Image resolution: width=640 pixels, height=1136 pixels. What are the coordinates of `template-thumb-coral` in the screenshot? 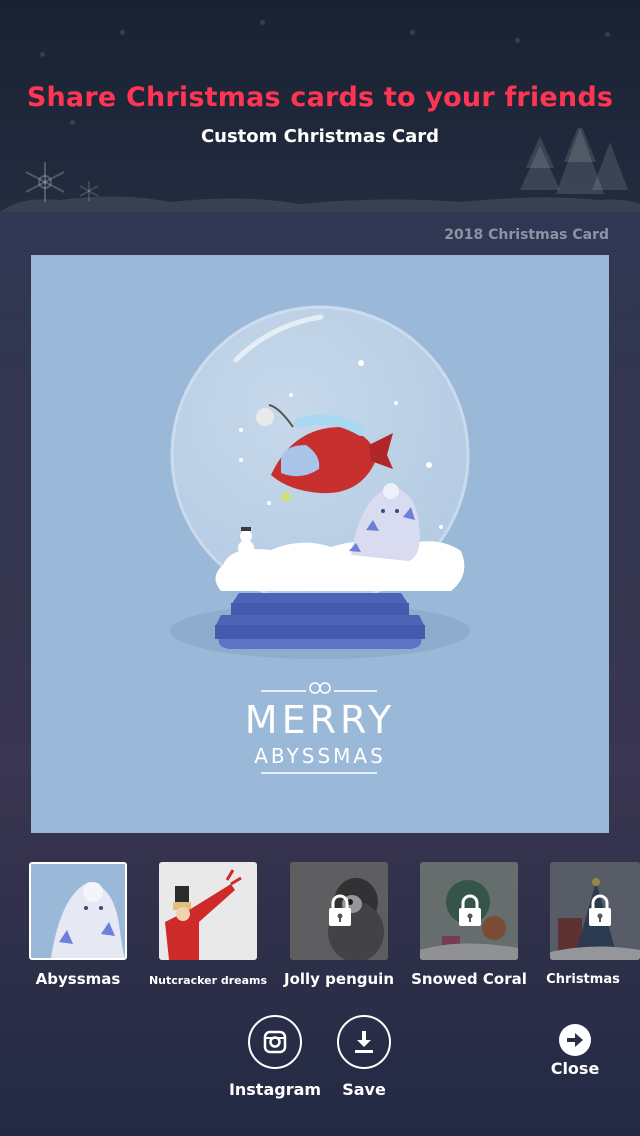 It's located at (469, 911).